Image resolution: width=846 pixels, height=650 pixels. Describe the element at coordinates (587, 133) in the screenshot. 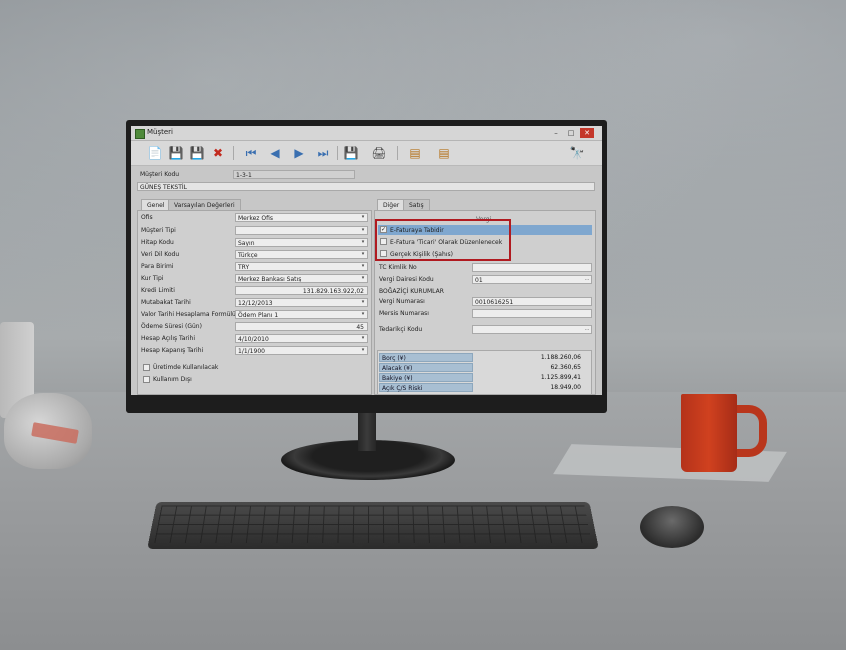

I see `close-button: ✕` at that location.